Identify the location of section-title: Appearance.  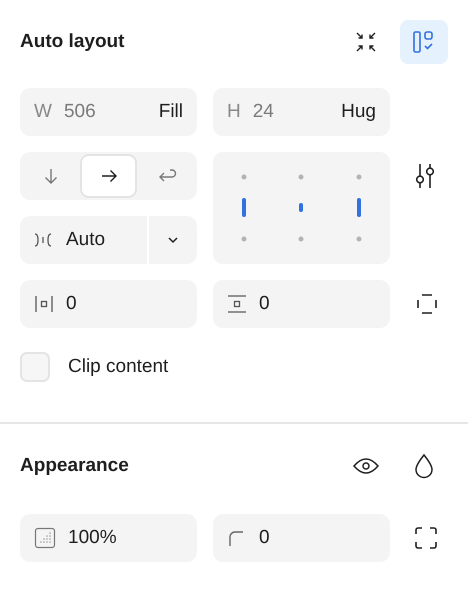
(74, 466).